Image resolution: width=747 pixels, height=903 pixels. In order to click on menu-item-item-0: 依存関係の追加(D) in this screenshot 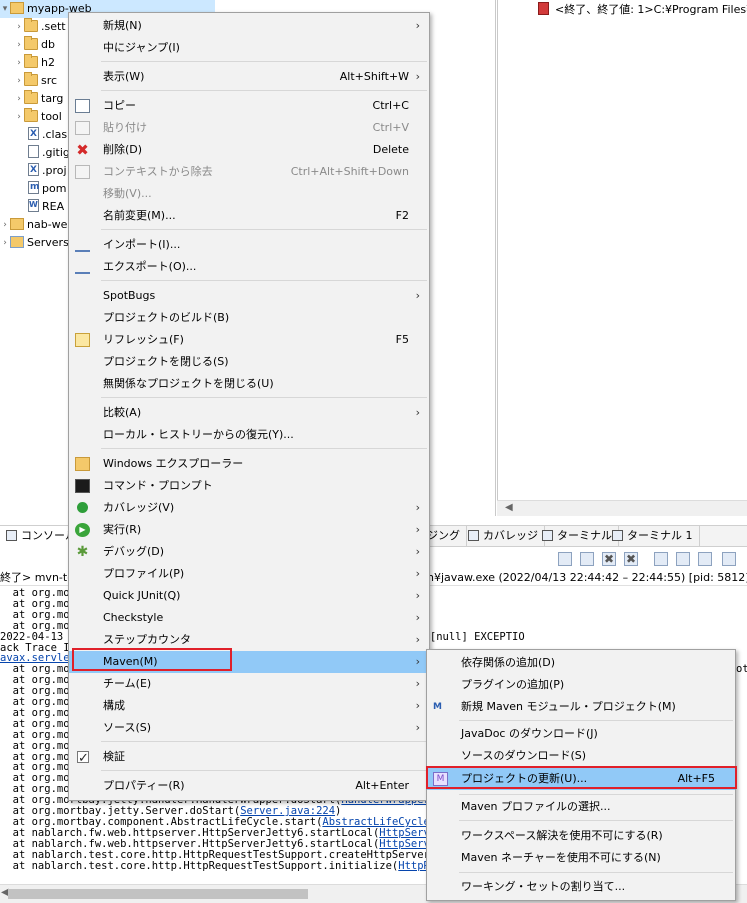, I will do `click(581, 663)`.